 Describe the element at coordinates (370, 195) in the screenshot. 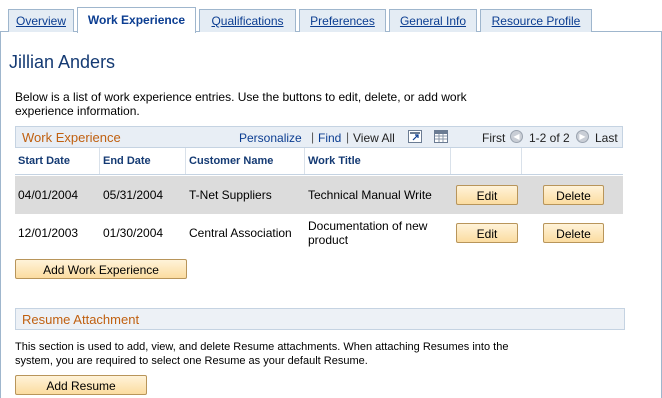

I see `work-title-cell: Technical Manual Write` at that location.